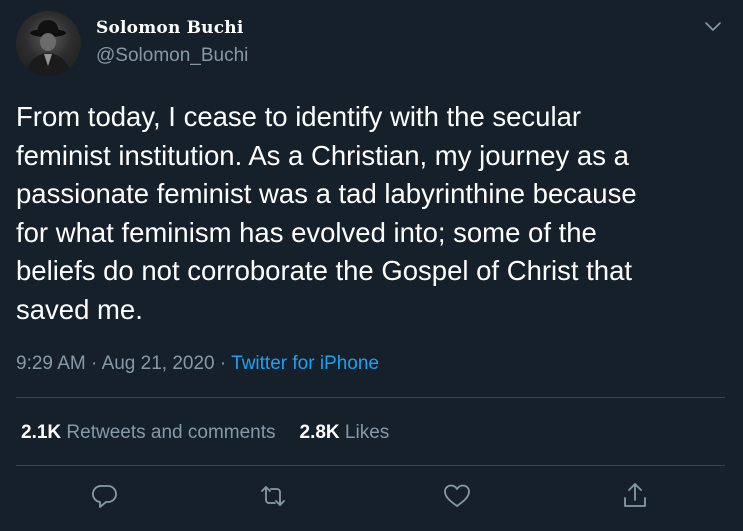 Image resolution: width=743 pixels, height=531 pixels. What do you see at coordinates (170, 28) in the screenshot?
I see `display-name: Solomon Buchi` at bounding box center [170, 28].